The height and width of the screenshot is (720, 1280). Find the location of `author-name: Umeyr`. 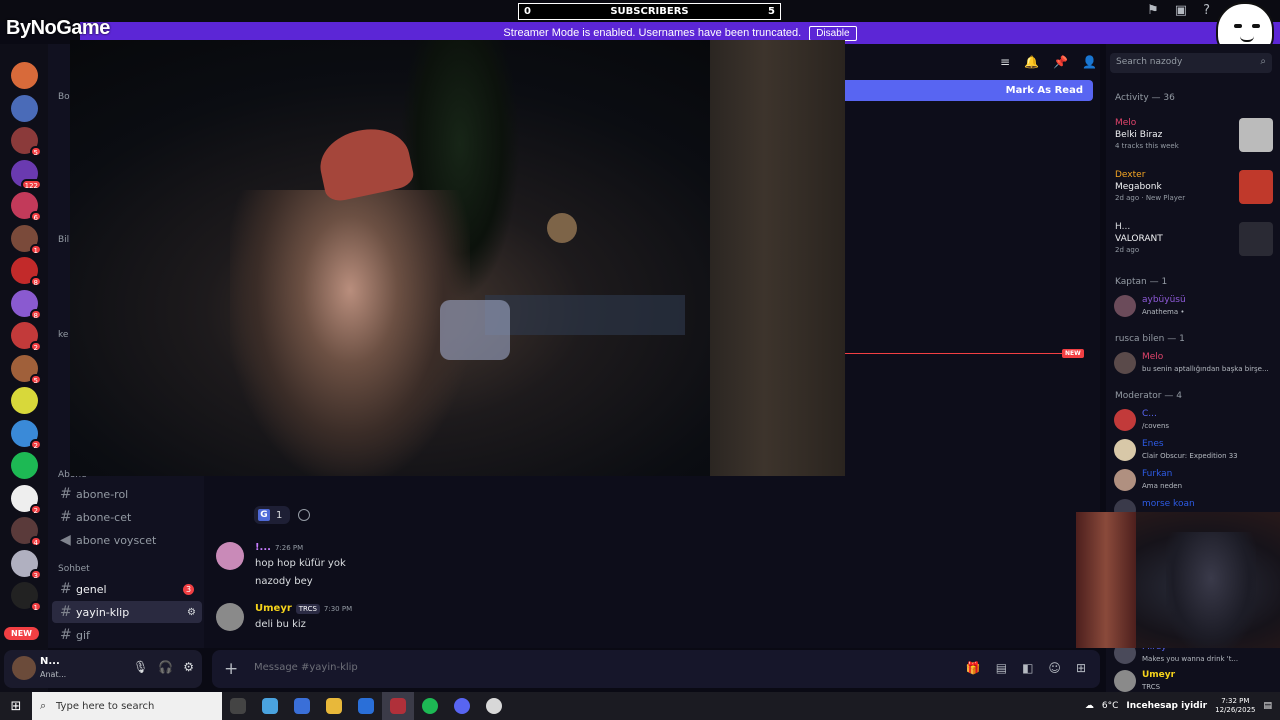

author-name: Umeyr is located at coordinates (273, 608).